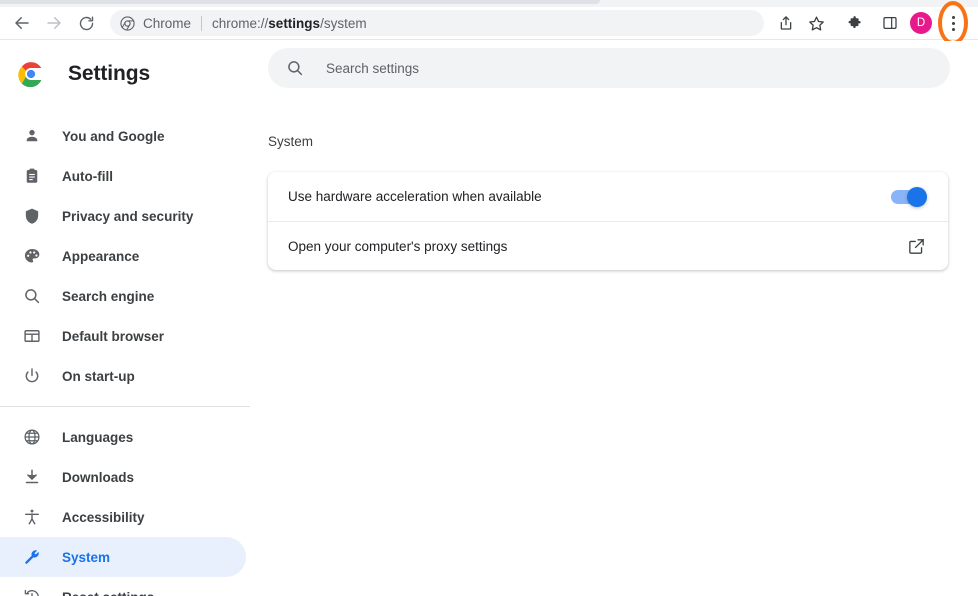 This screenshot has height=596, width=978. Describe the element at coordinates (125, 406) in the screenshot. I see `sidebar-divider` at that location.